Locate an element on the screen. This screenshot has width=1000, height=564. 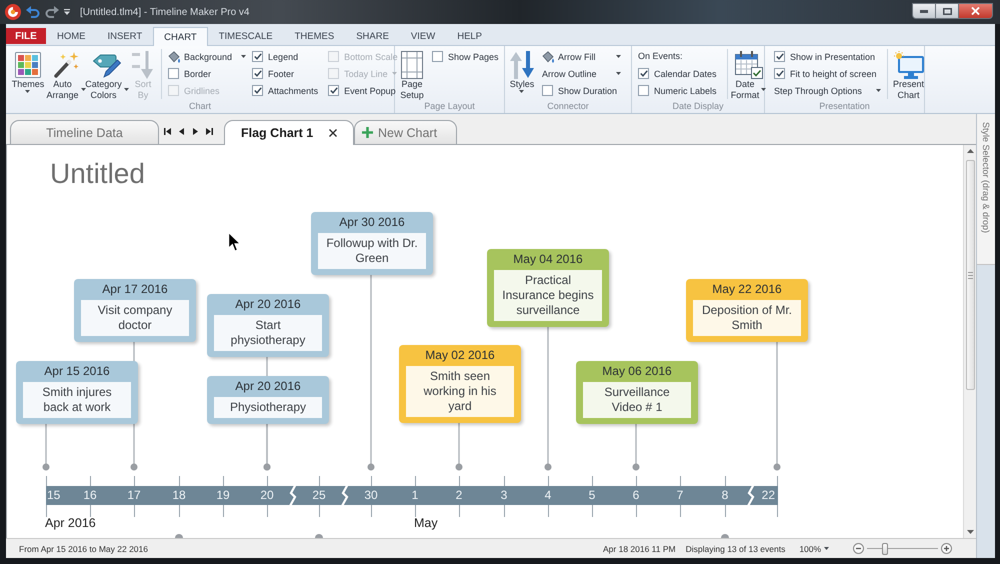
checkbox-label: Event Popup is located at coordinates (370, 91).